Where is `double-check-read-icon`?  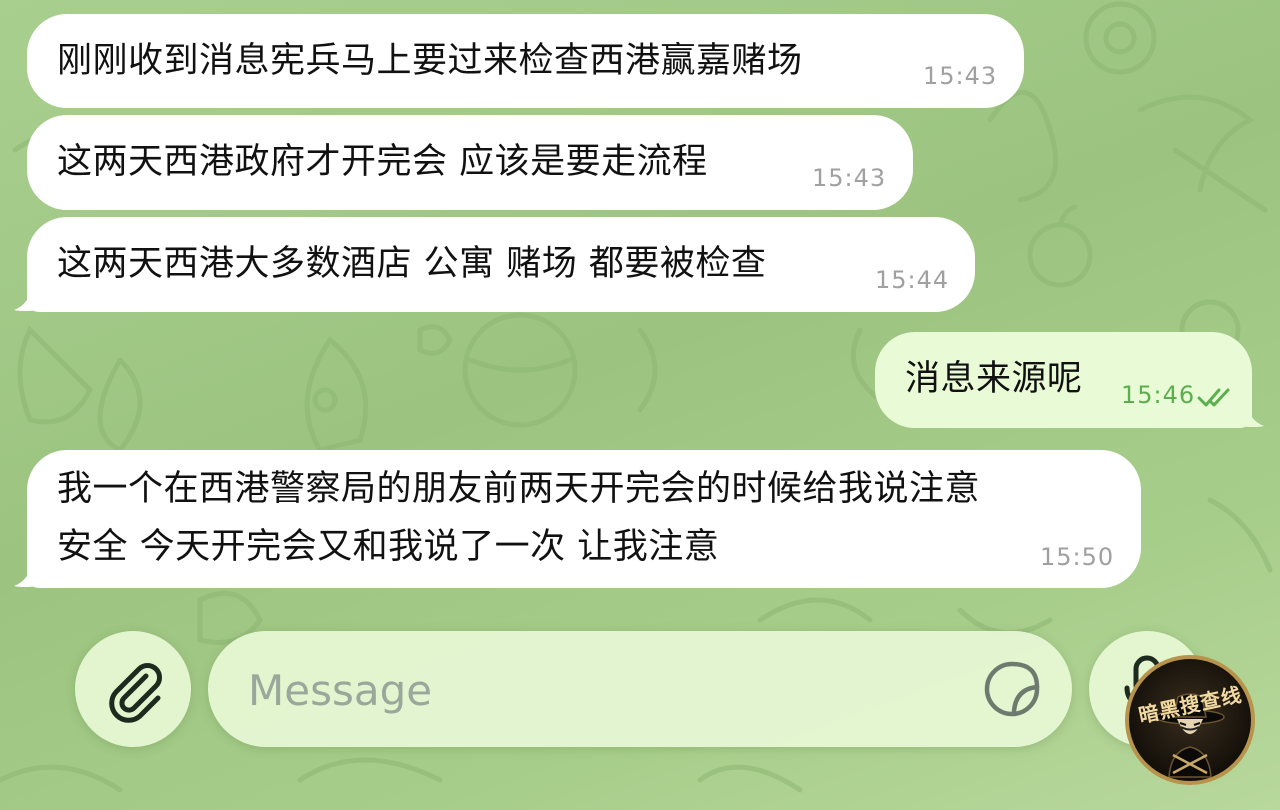 double-check-read-icon is located at coordinates (1213, 397).